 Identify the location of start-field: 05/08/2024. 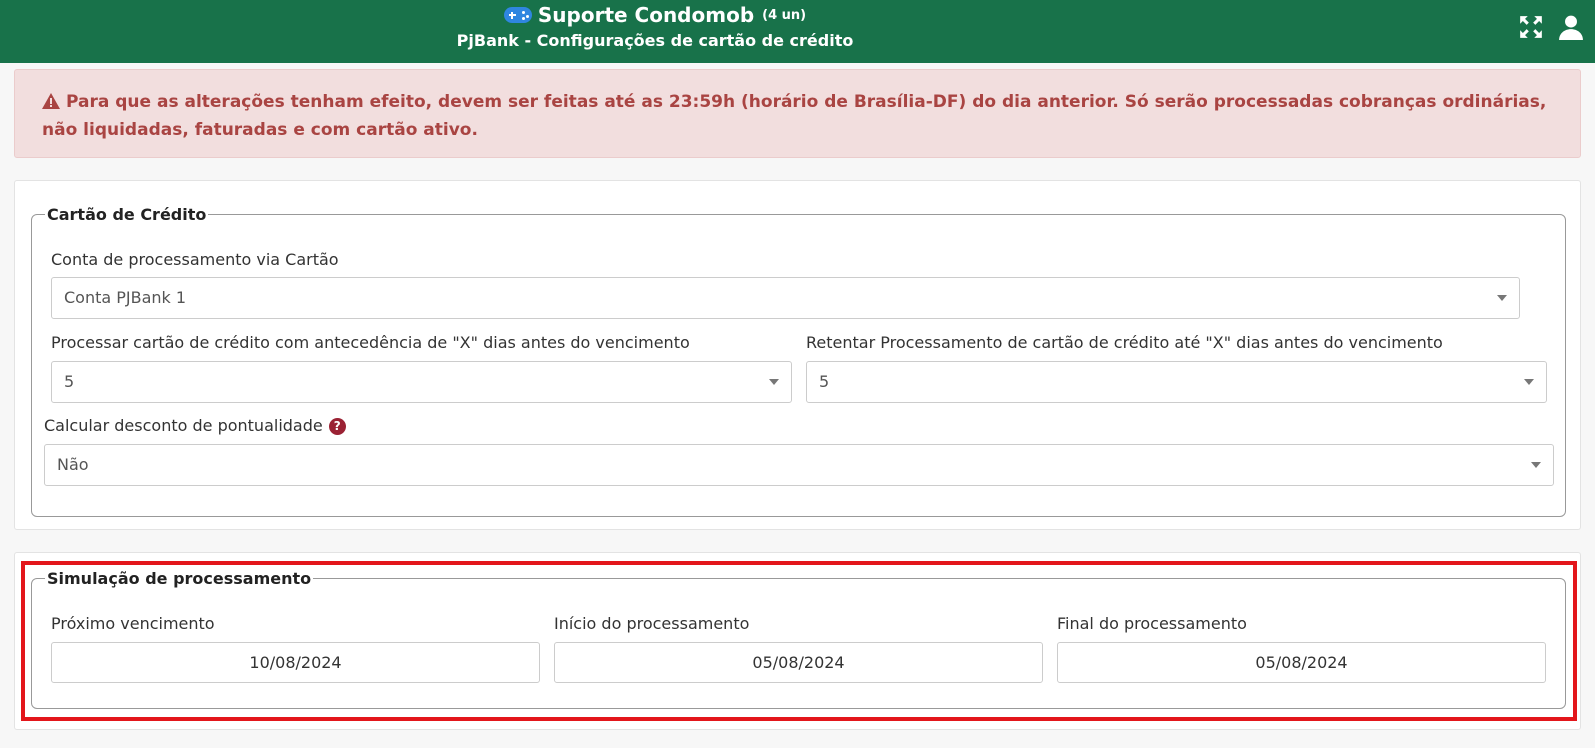
(798, 662).